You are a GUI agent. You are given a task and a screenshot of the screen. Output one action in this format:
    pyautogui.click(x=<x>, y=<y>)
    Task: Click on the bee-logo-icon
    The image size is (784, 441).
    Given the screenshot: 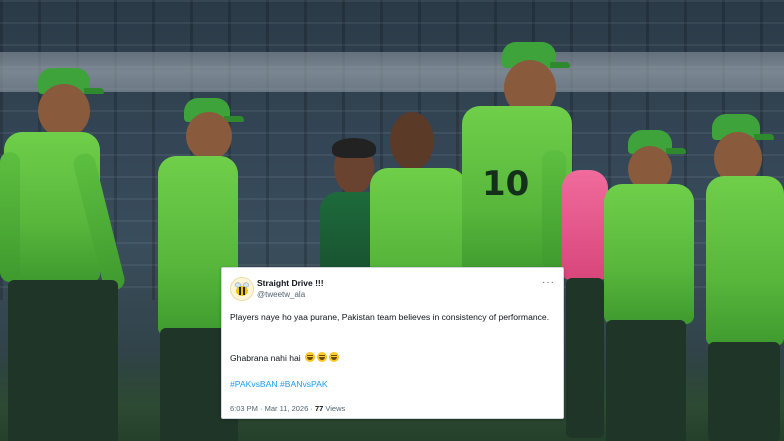 What is the action you would take?
    pyautogui.click(x=242, y=289)
    